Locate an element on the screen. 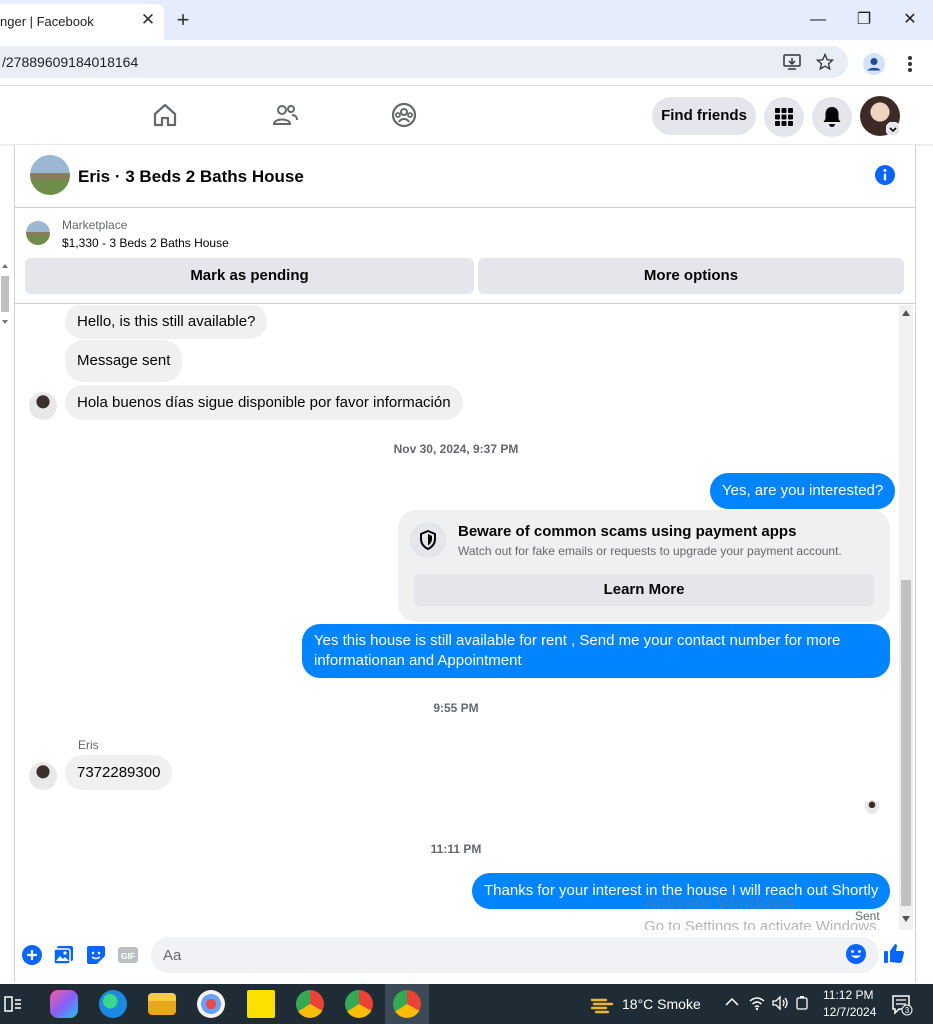 The image size is (933, 1024). groups-icon is located at coordinates (404, 115).